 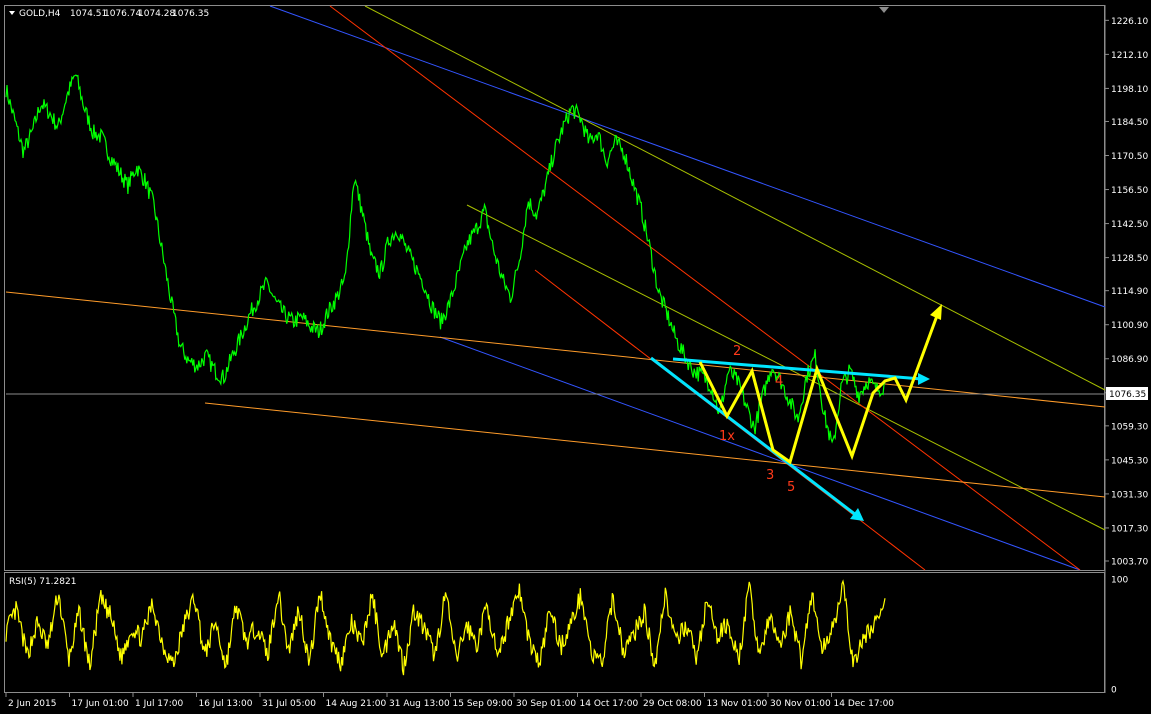 What do you see at coordinates (609, 704) in the screenshot?
I see `time-tick-label: 14 Oct 17:00` at bounding box center [609, 704].